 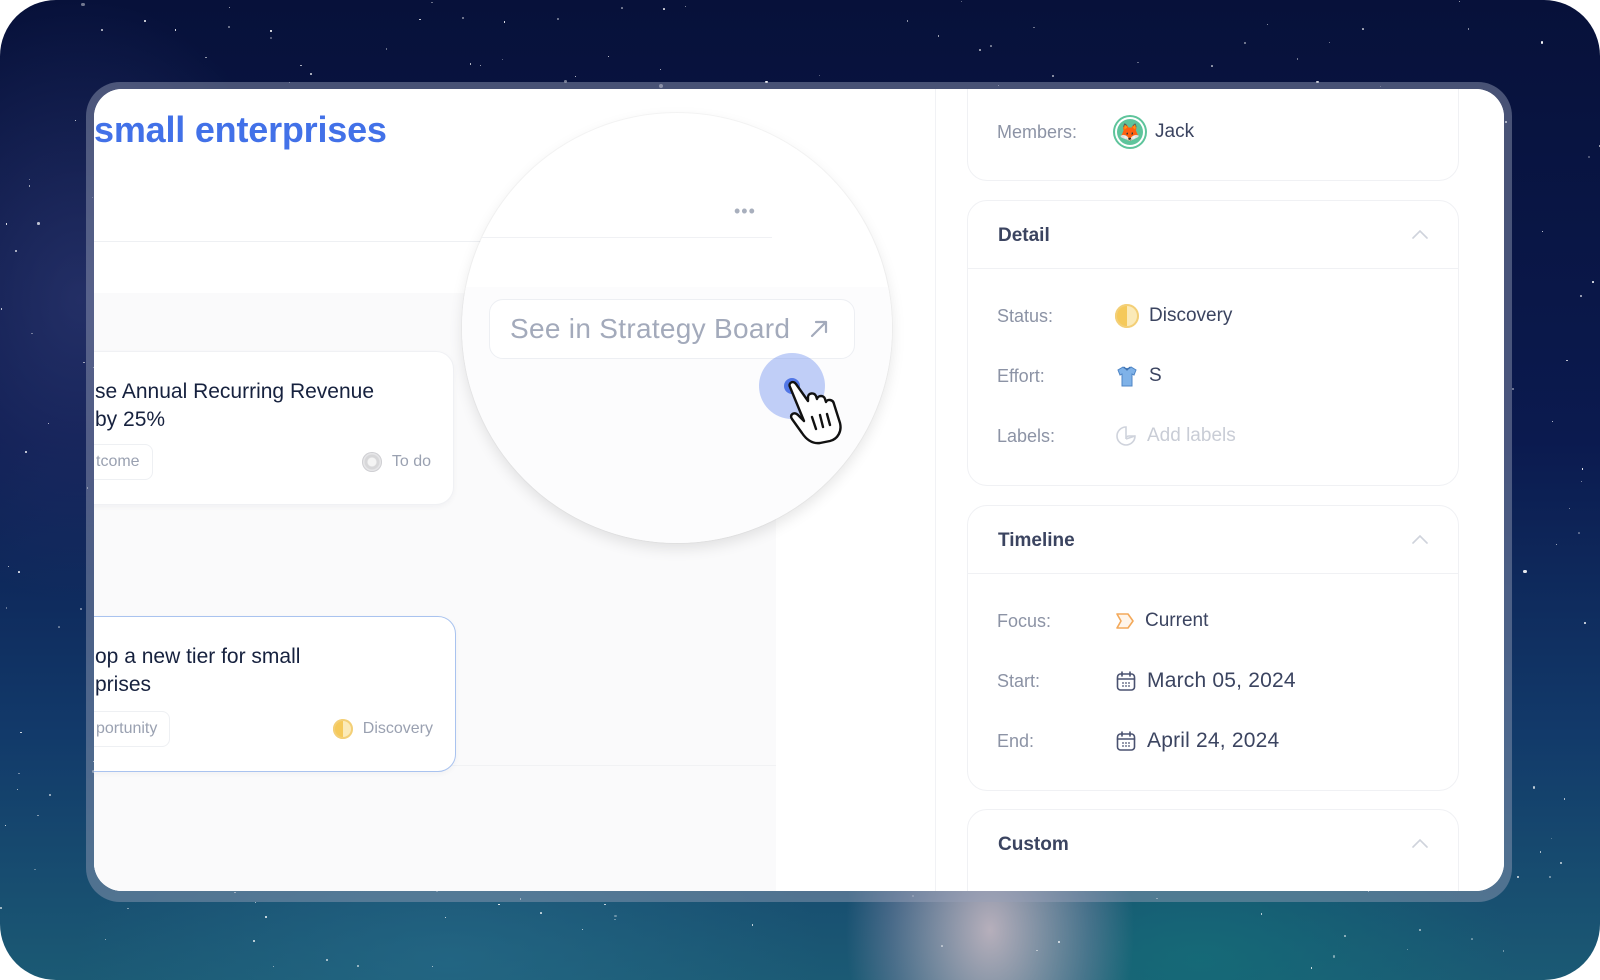 I want to click on focus-chevron-icon, so click(x=1125, y=621).